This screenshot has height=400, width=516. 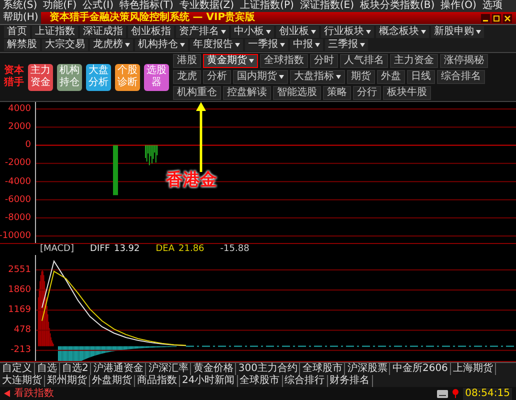 I want to click on indicator-name: [MACD], so click(x=57, y=249).